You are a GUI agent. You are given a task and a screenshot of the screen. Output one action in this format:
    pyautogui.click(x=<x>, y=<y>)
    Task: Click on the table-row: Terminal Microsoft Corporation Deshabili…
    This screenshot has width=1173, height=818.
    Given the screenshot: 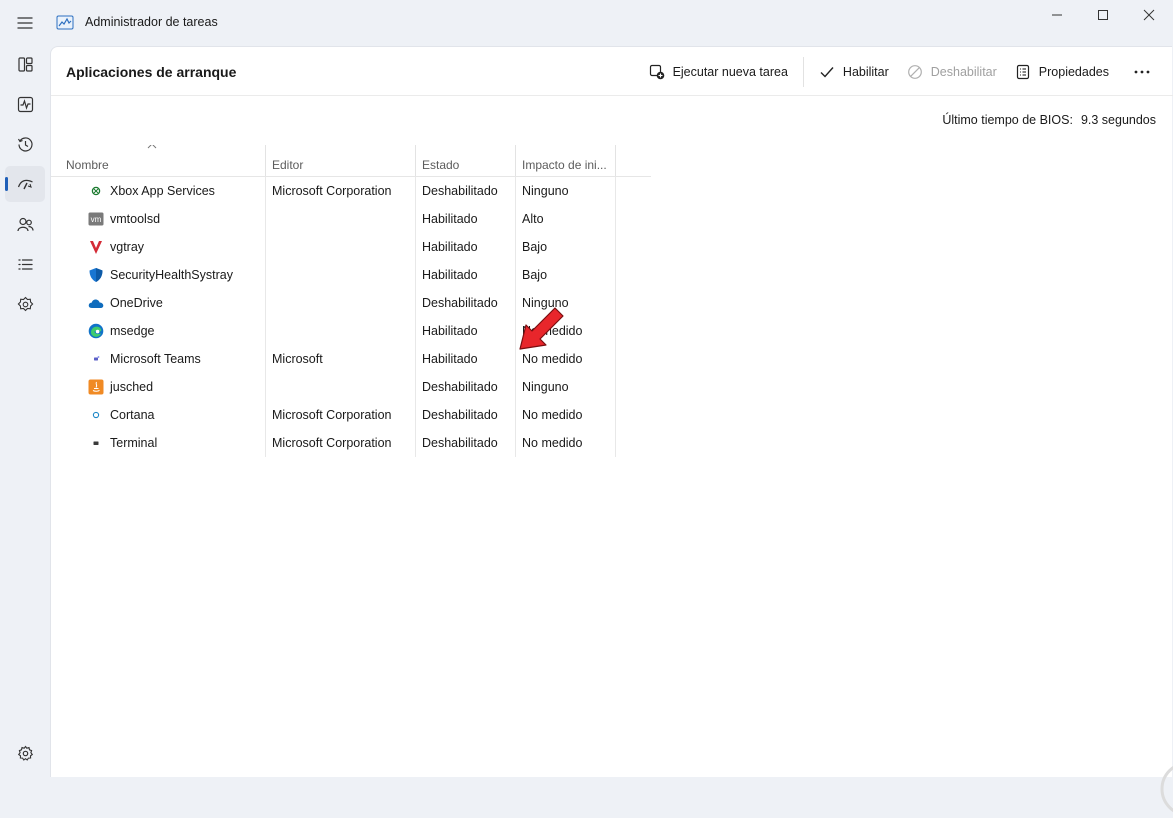 What is the action you would take?
    pyautogui.click(x=351, y=443)
    